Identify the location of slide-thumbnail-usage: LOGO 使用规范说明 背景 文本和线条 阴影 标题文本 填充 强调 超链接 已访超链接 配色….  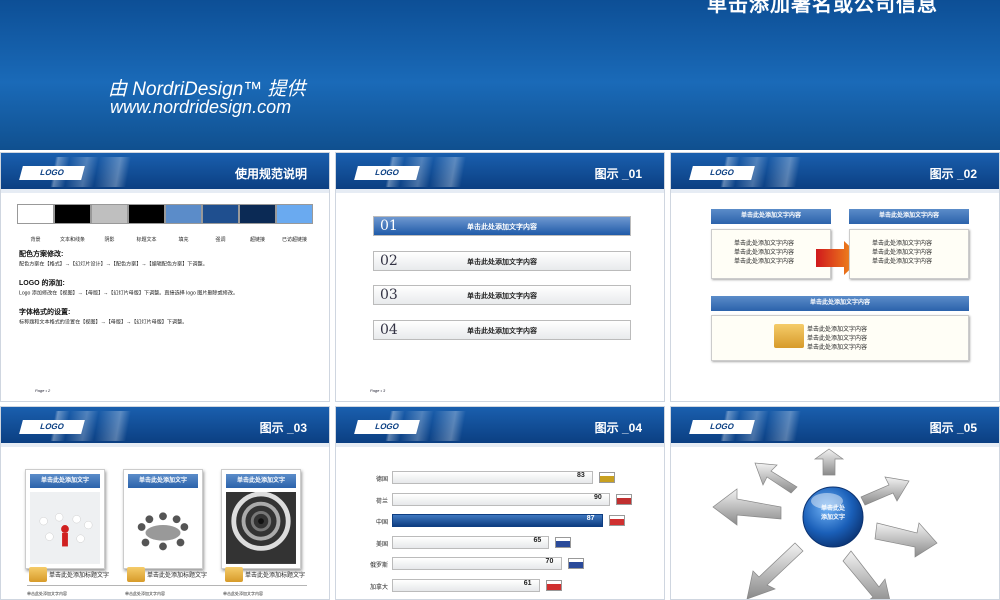
(165, 277).